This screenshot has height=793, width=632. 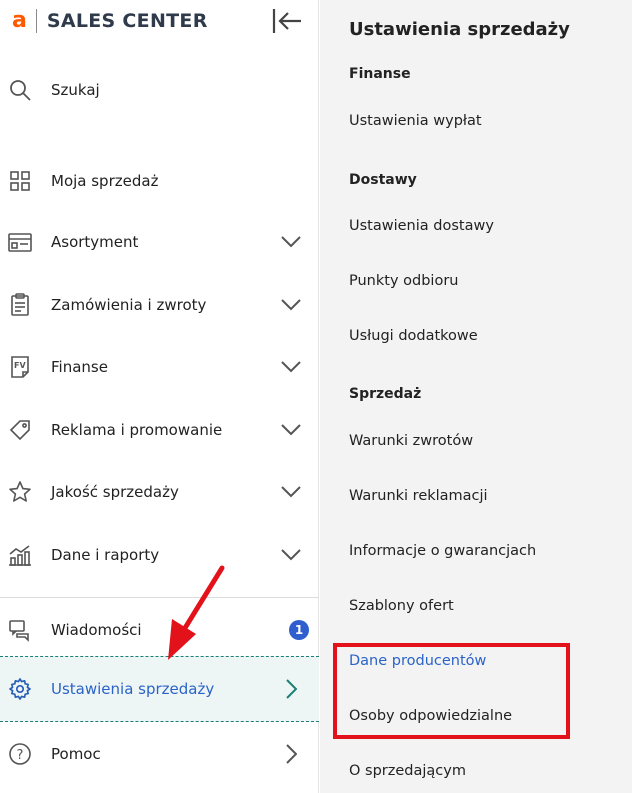 I want to click on sidebar-item-sales-quality: Jakość sprzedaży, so click(x=159, y=492).